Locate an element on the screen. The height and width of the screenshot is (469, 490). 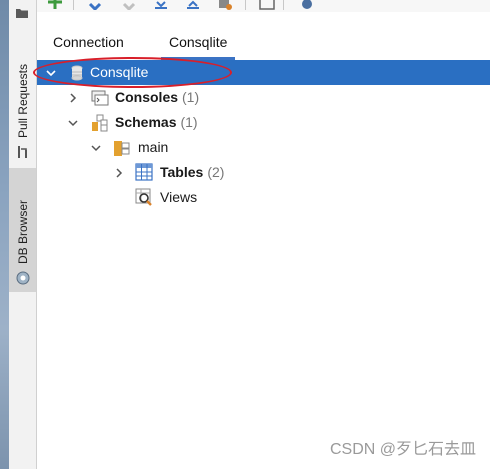
tree-row-views: Views is located at coordinates (263, 197).